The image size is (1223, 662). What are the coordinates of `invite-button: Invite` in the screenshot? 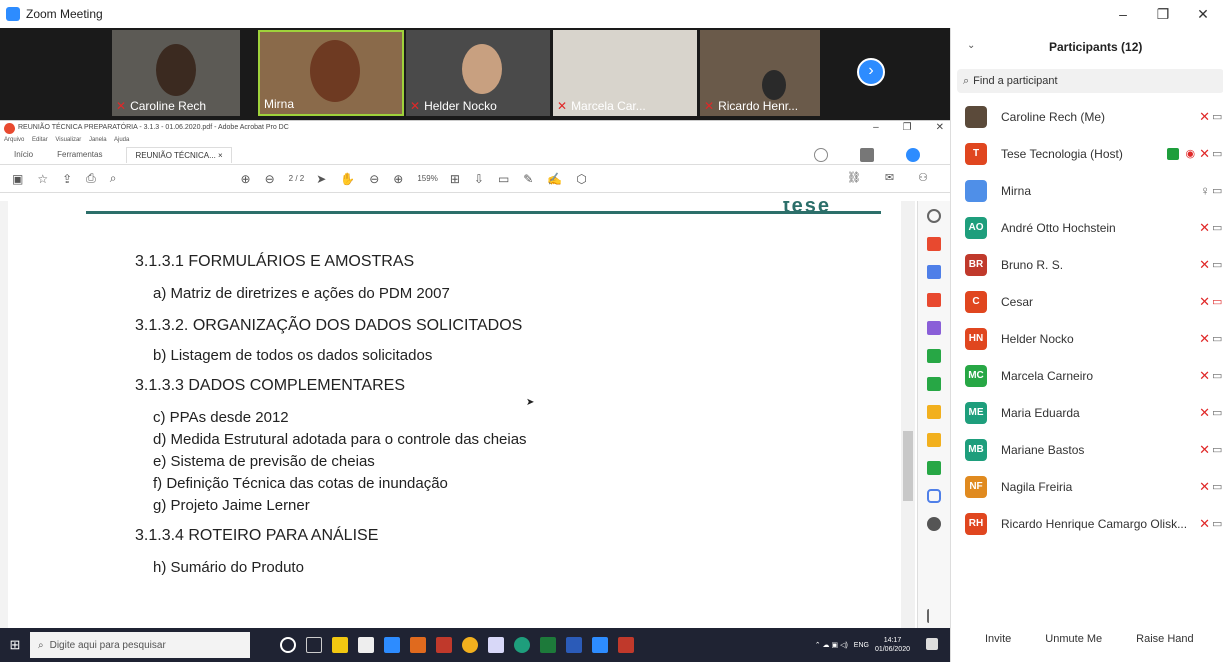 It's located at (998, 639).